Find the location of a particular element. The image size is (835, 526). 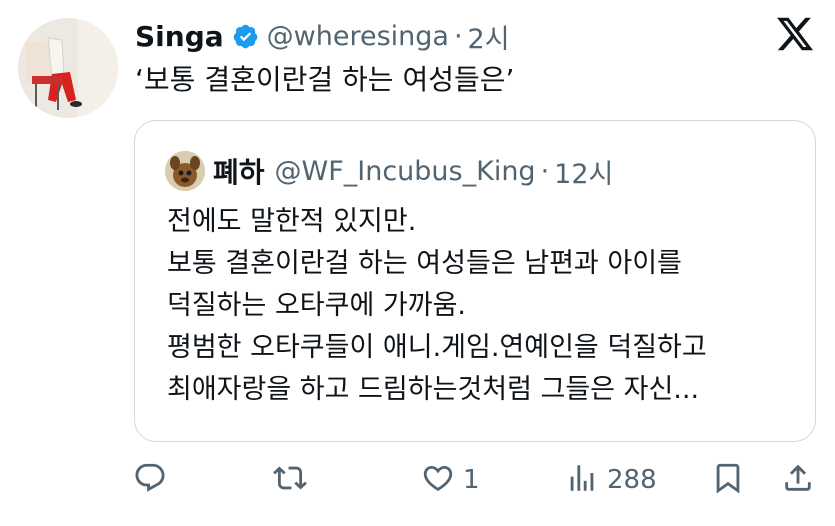

quoted-author-avatar is located at coordinates (185, 171).